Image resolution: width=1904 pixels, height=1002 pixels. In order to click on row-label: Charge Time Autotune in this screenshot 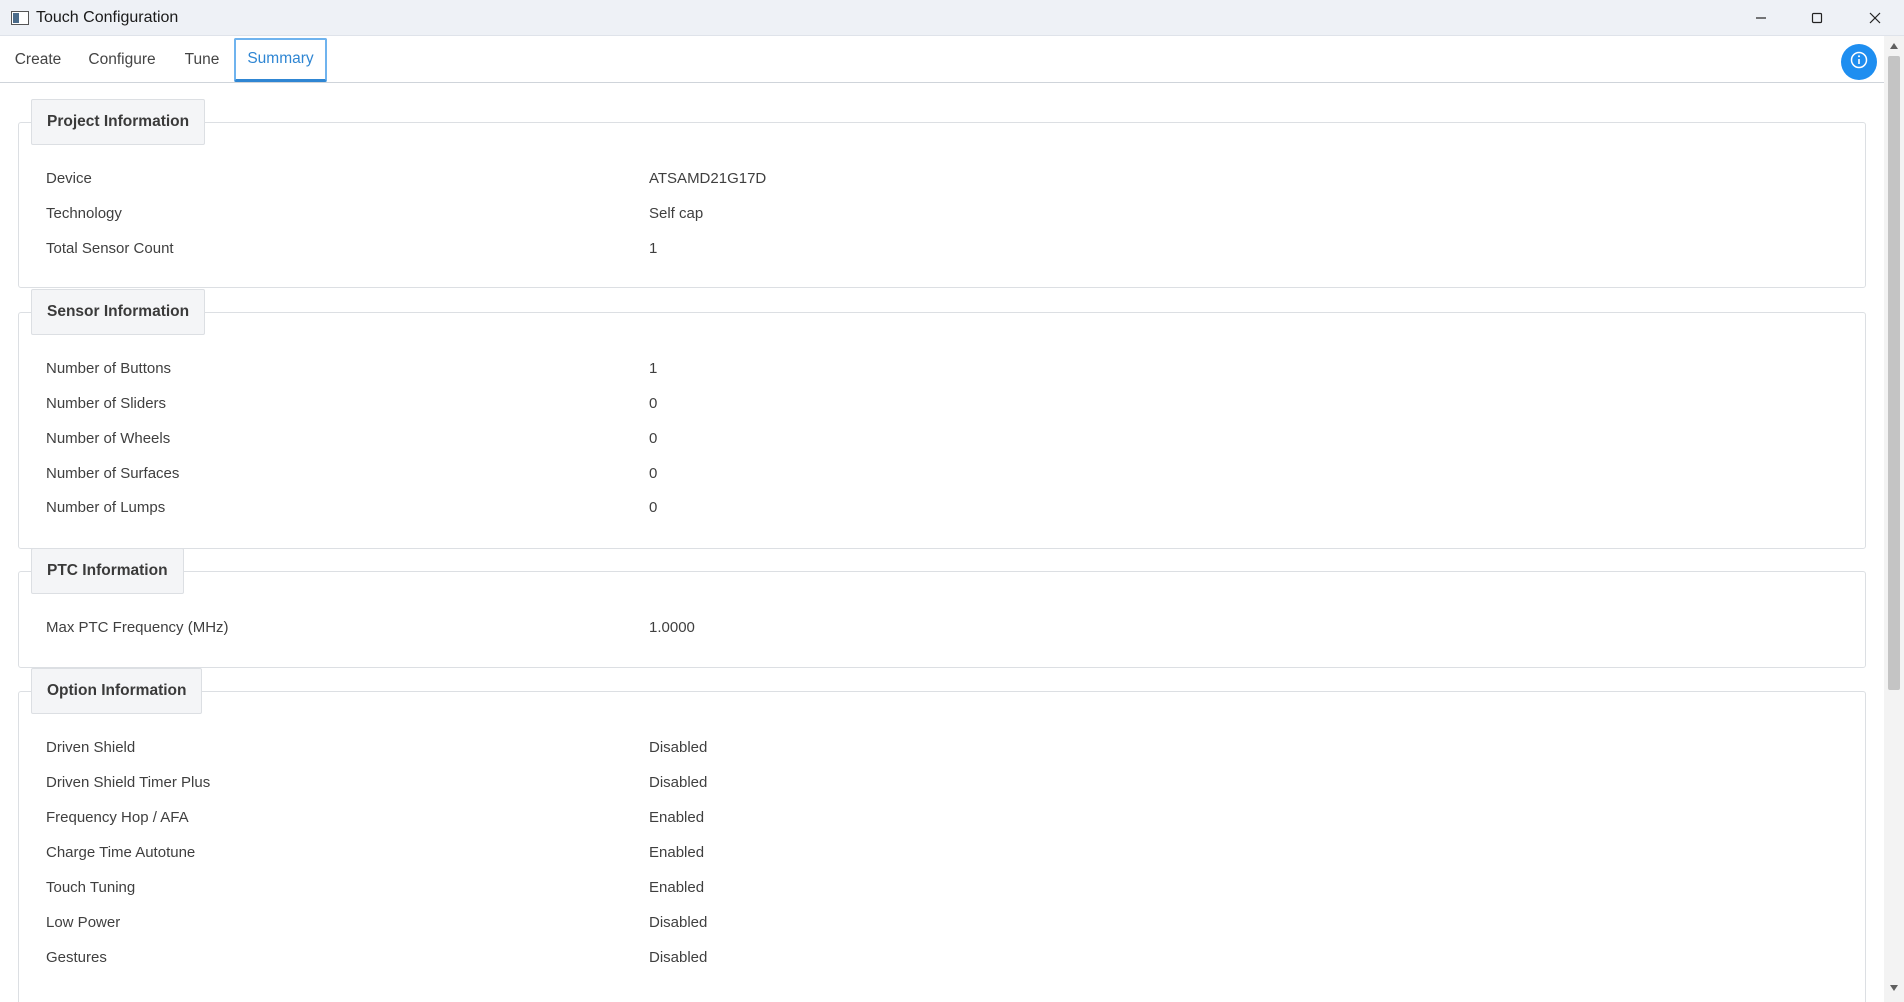, I will do `click(121, 852)`.